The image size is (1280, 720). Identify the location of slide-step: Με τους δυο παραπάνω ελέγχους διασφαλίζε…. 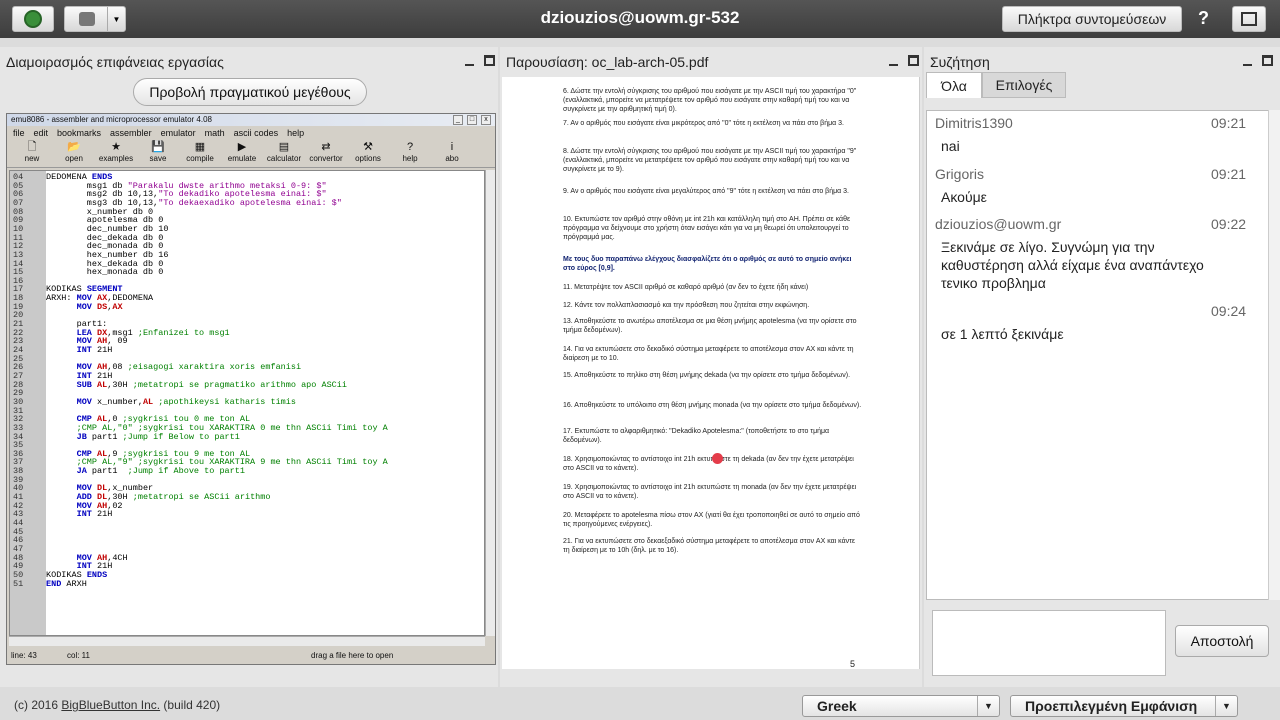
(707, 264).